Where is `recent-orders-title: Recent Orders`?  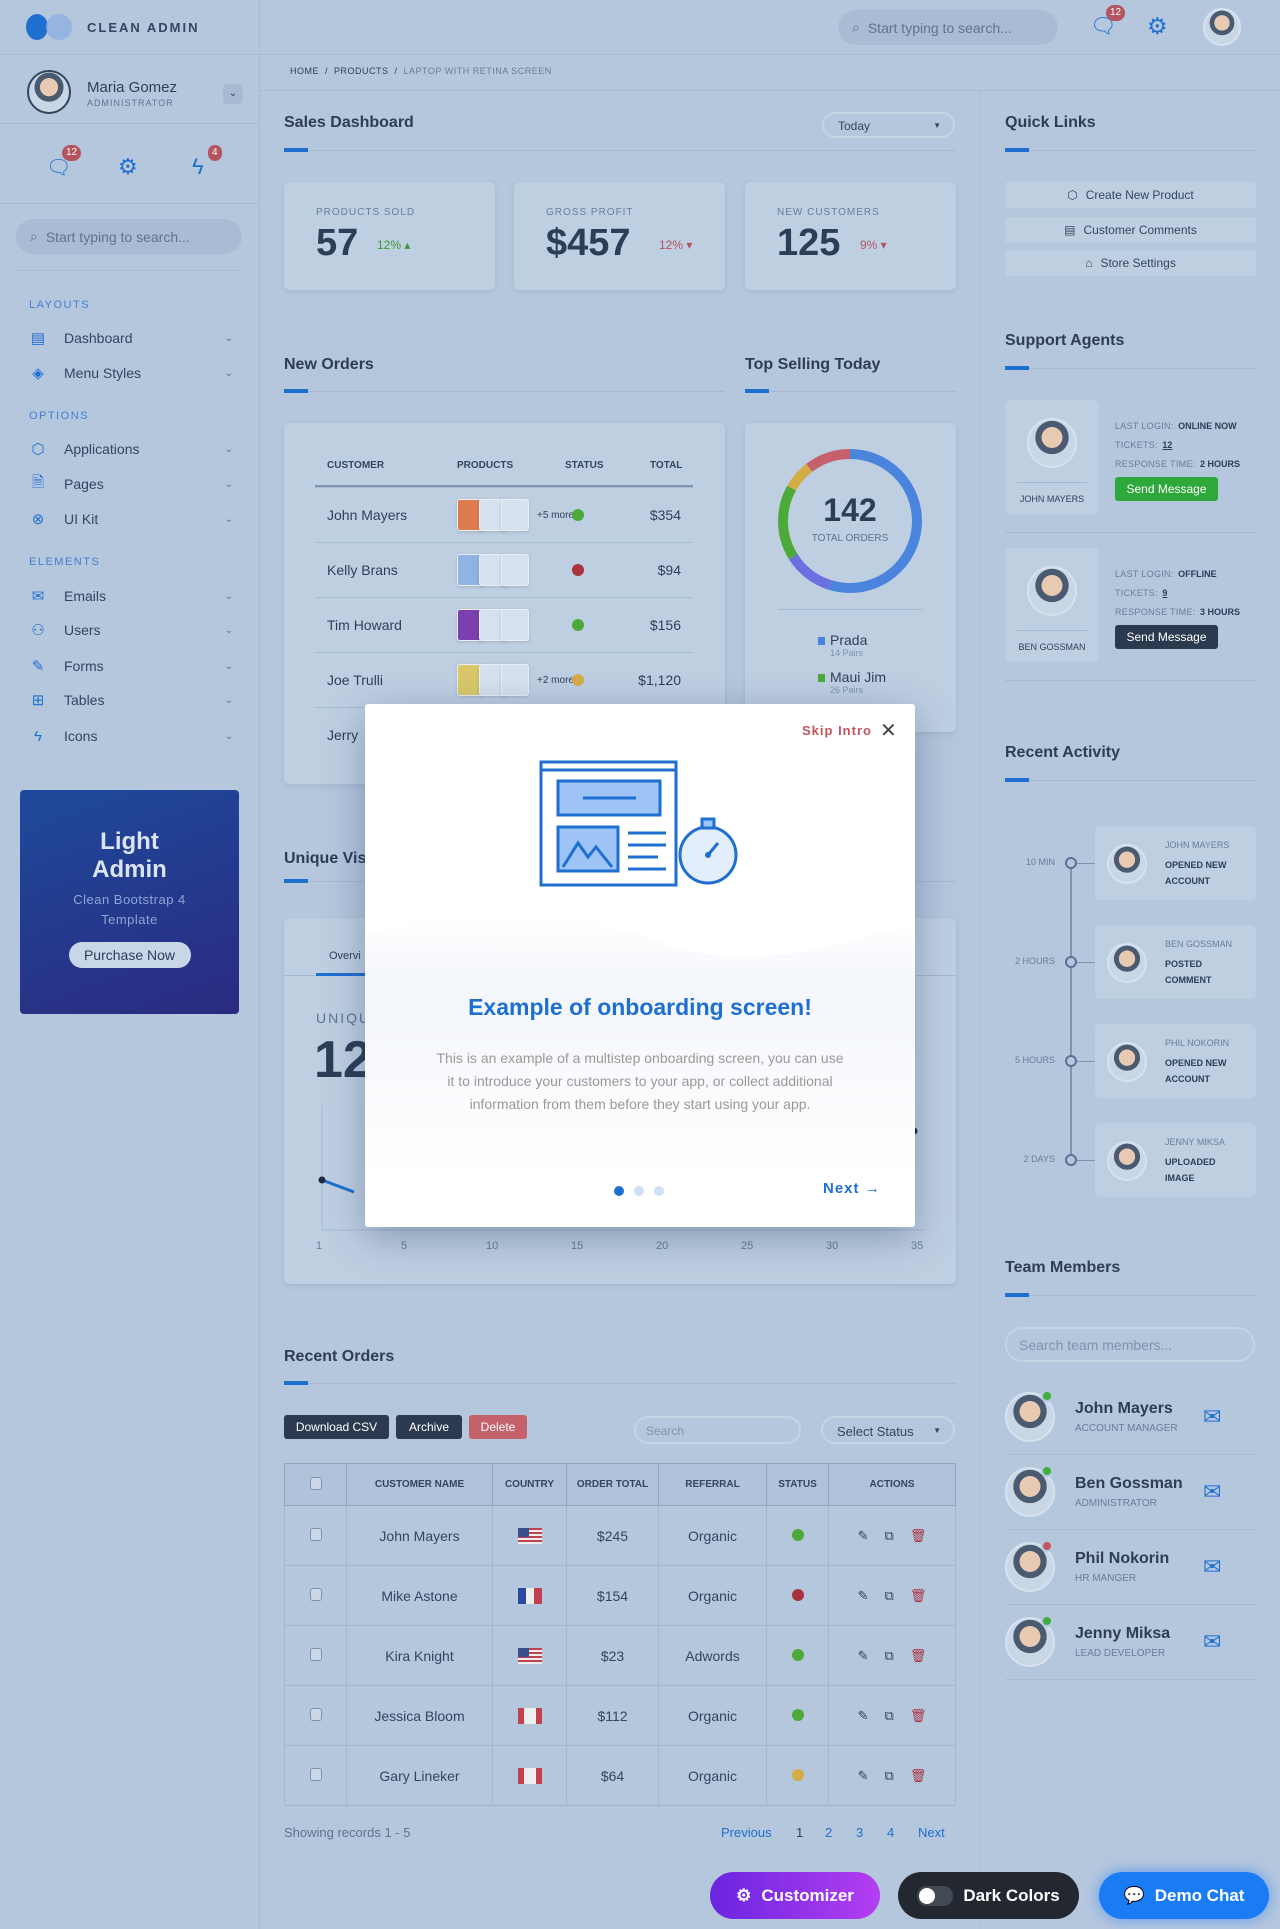 recent-orders-title: Recent Orders is located at coordinates (339, 1356).